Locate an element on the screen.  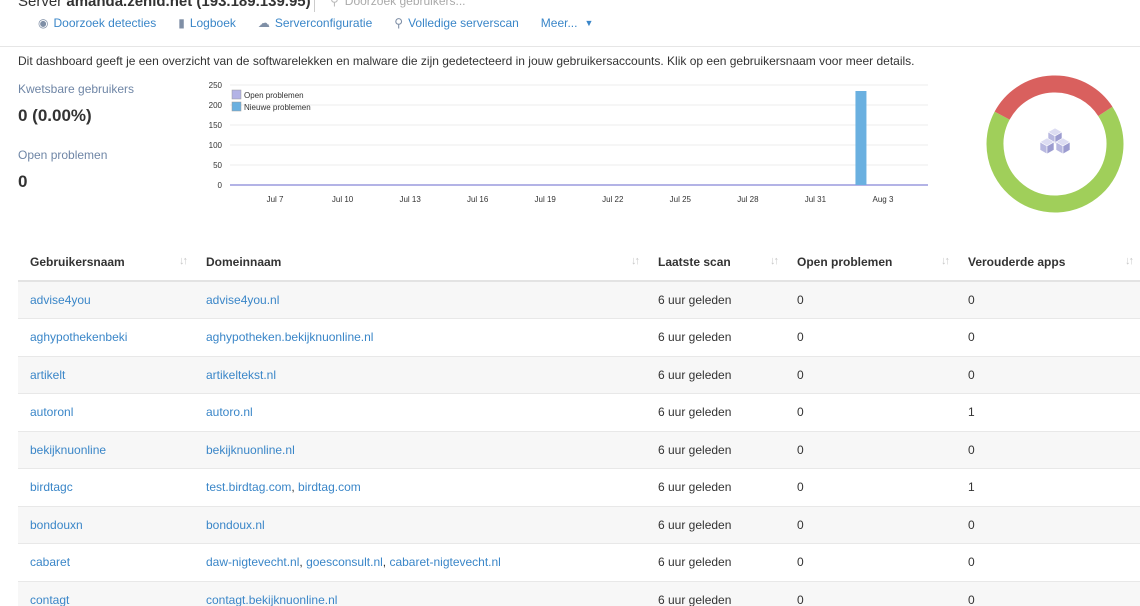
col-outdated-apps: Verouderde apps ↓↑ is located at coordinates (1048, 262).